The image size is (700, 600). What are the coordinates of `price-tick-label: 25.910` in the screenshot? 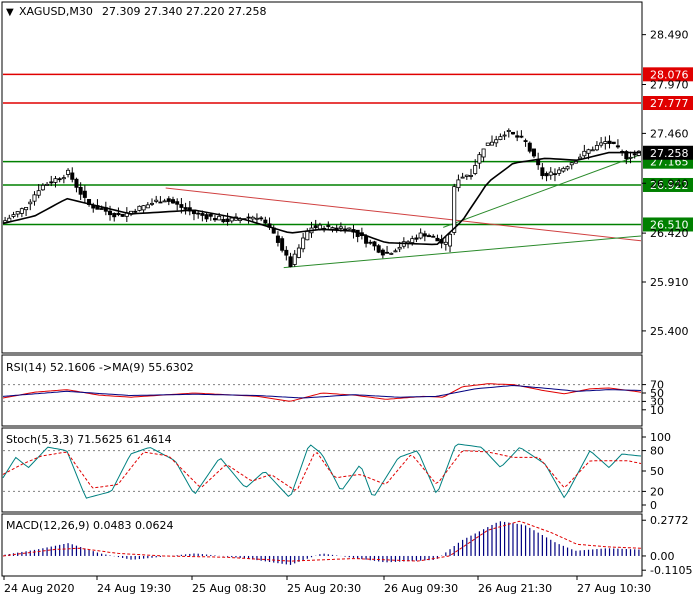 It's located at (669, 282).